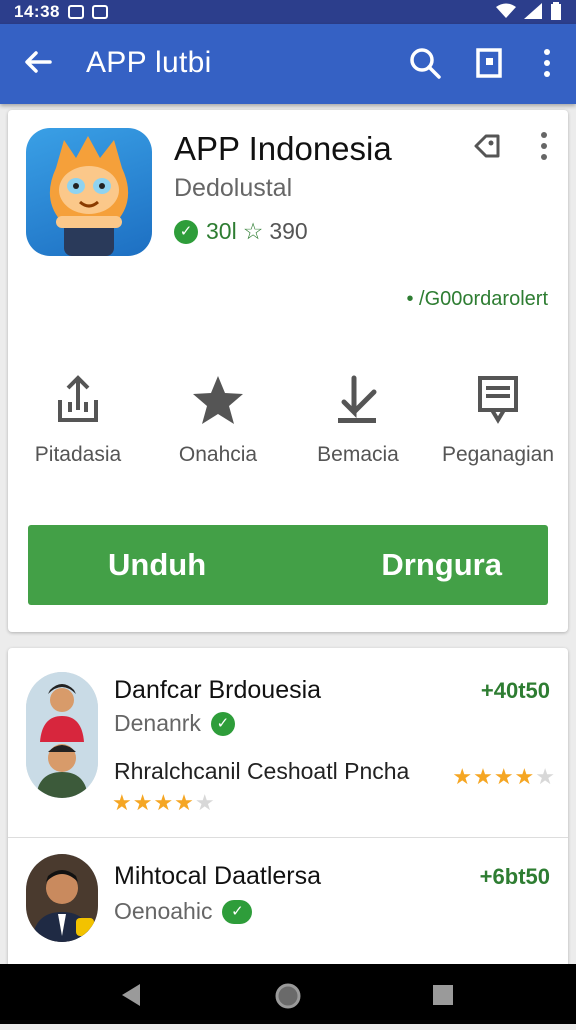  What do you see at coordinates (489, 63) in the screenshot?
I see `bookmark-page-icon` at bounding box center [489, 63].